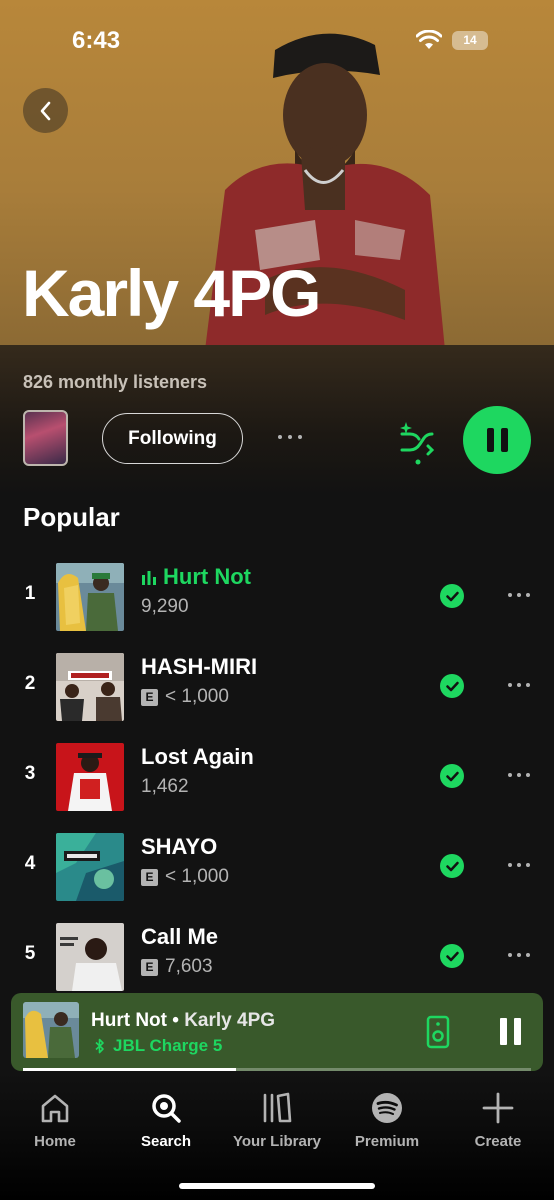 This screenshot has width=554, height=1200. Describe the element at coordinates (51, 1030) in the screenshot. I see `now-playing-artwork` at that location.